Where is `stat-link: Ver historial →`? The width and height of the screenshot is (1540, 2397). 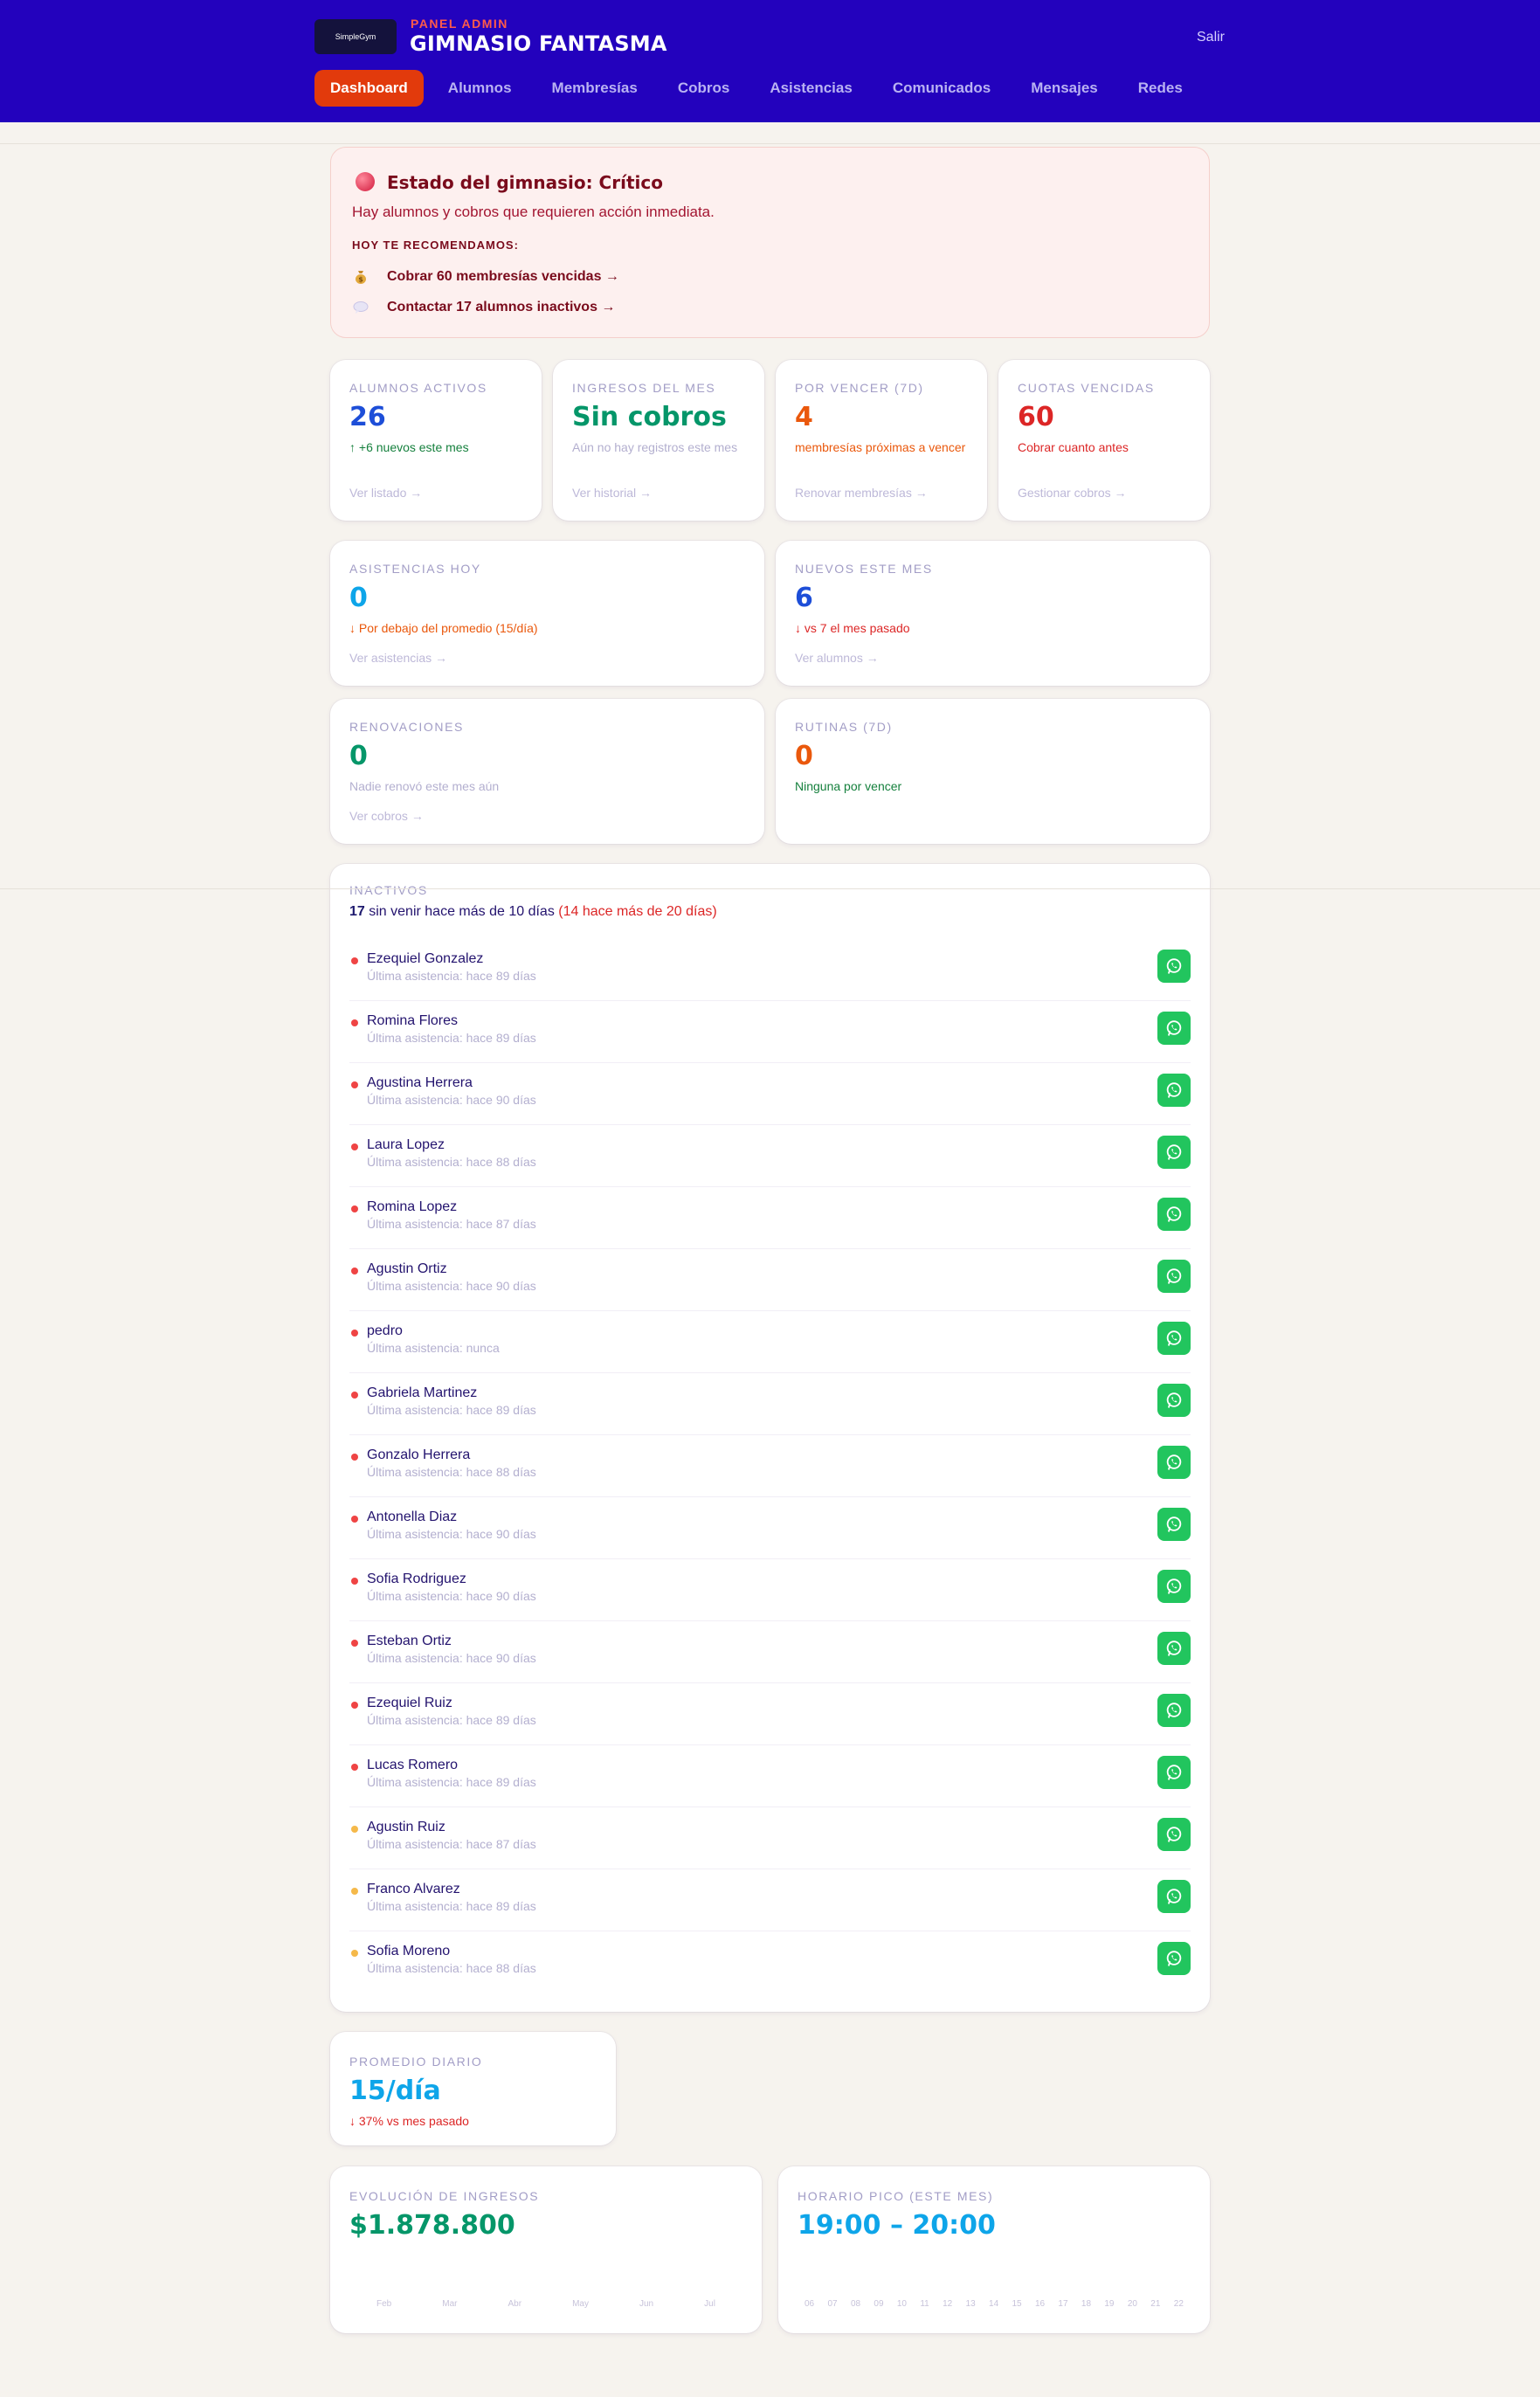
stat-link: Ver historial → is located at coordinates (612, 493).